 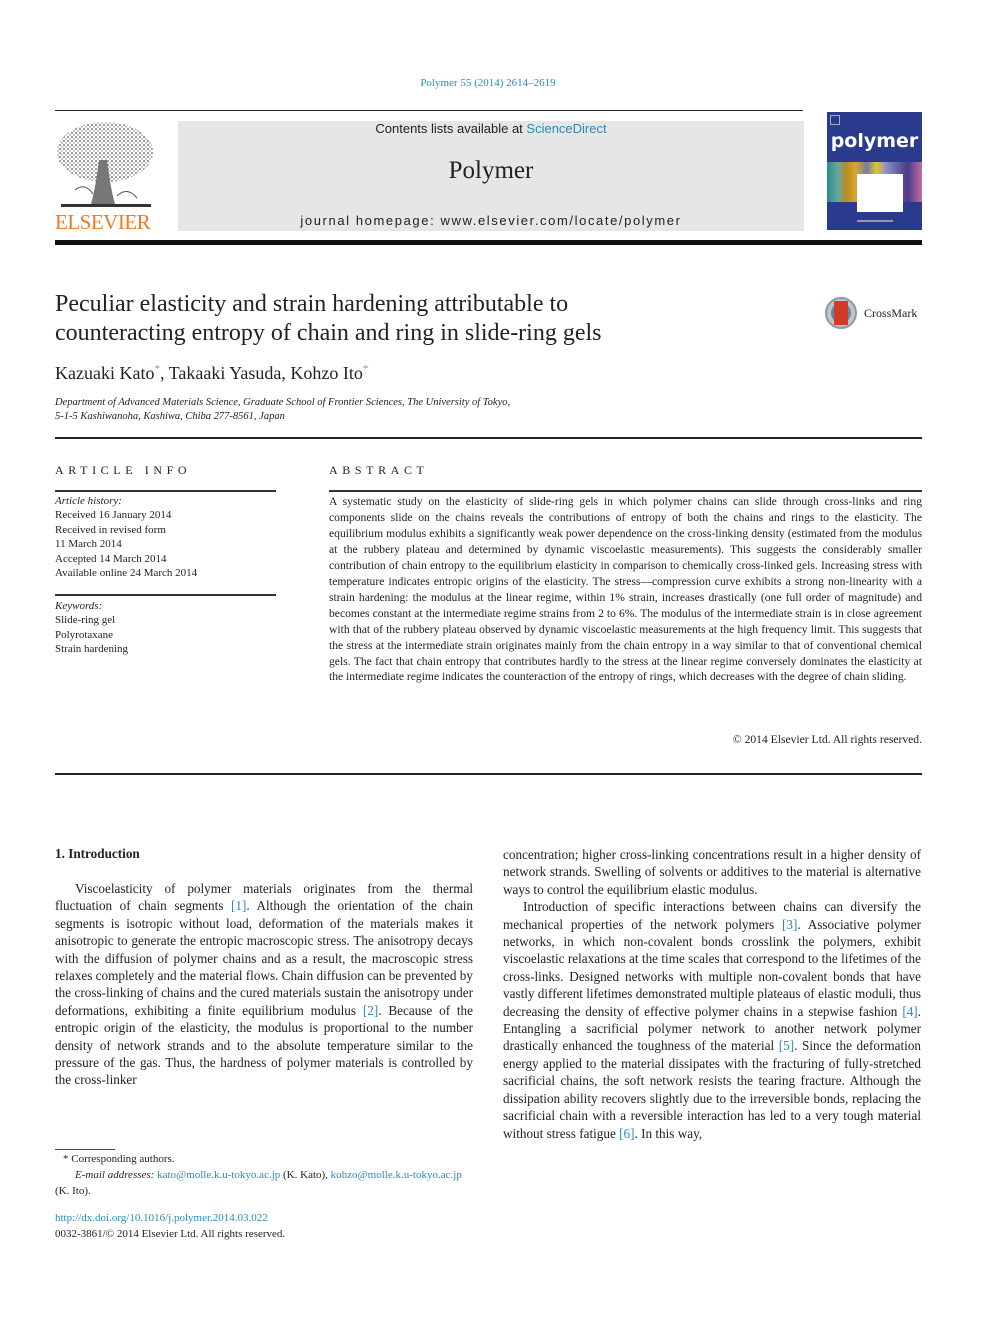 What do you see at coordinates (379, 470) in the screenshot?
I see `abstract-heading: ABSTRACT` at bounding box center [379, 470].